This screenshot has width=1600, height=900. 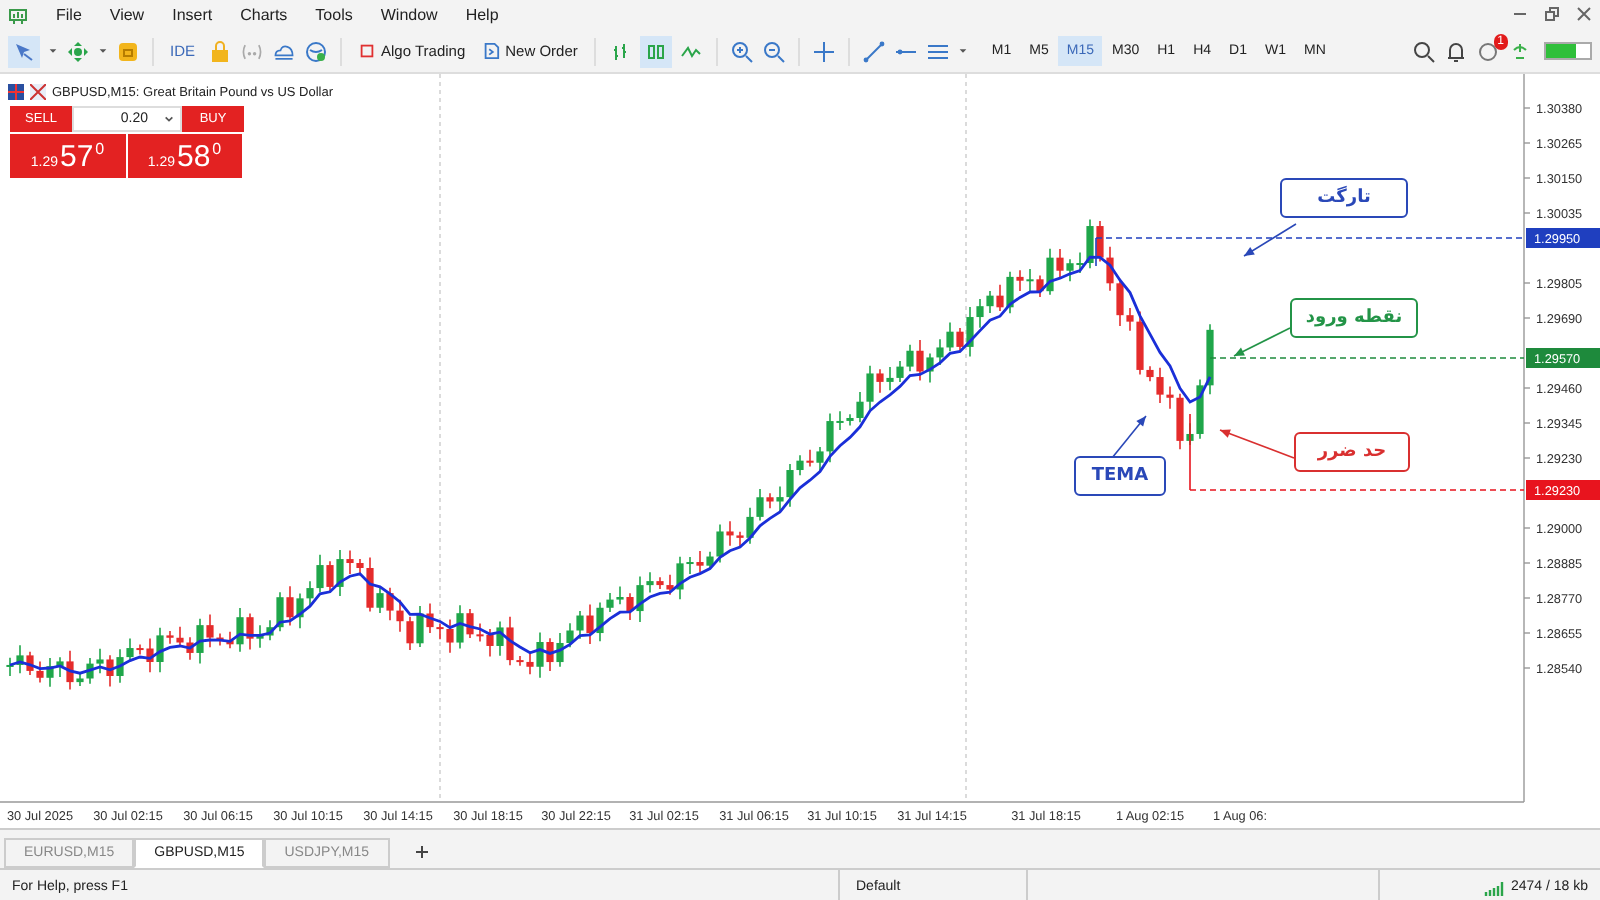 What do you see at coordinates (24, 51) in the screenshot?
I see `pointer-icon` at bounding box center [24, 51].